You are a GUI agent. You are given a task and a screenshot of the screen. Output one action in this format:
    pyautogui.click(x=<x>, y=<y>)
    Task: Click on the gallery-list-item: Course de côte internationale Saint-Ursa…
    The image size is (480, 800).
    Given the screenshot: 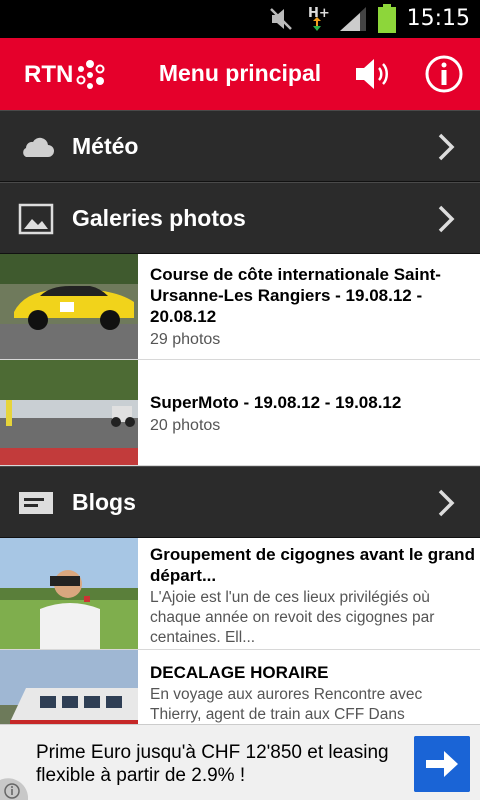 What is the action you would take?
    pyautogui.click(x=240, y=307)
    